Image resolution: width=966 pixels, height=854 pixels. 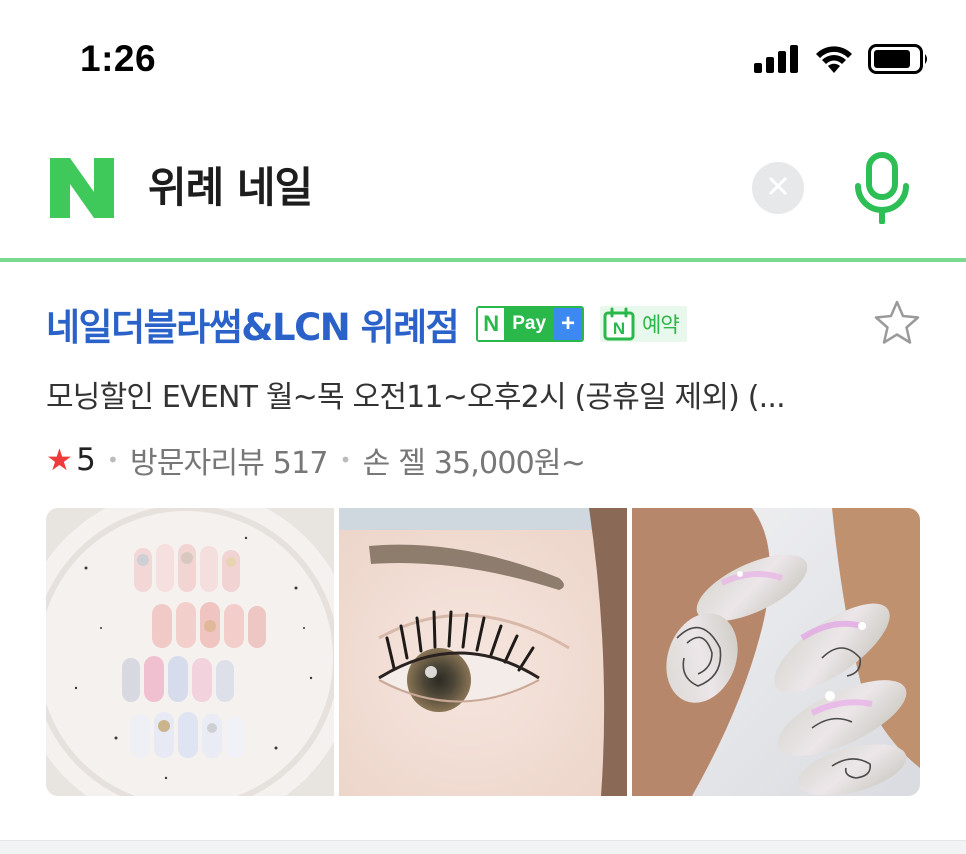 I want to click on place-title-row: 네일더블라썸&LCN 위례점 N Pay + N 예약, so click(x=486, y=324).